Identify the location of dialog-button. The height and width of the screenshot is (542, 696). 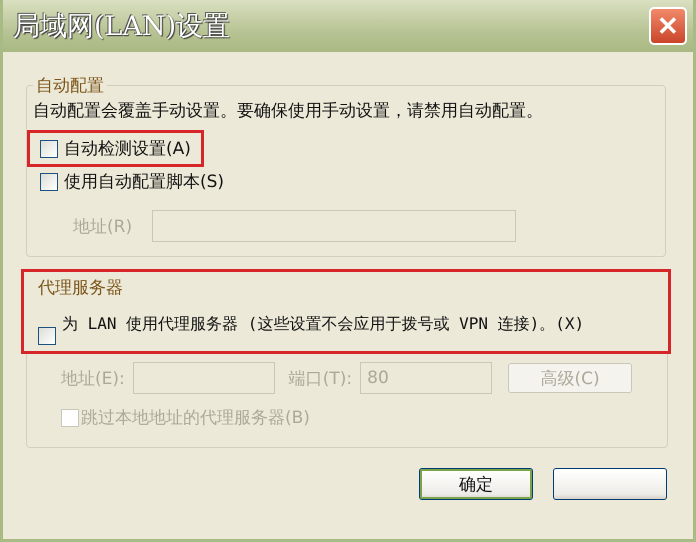
(610, 484).